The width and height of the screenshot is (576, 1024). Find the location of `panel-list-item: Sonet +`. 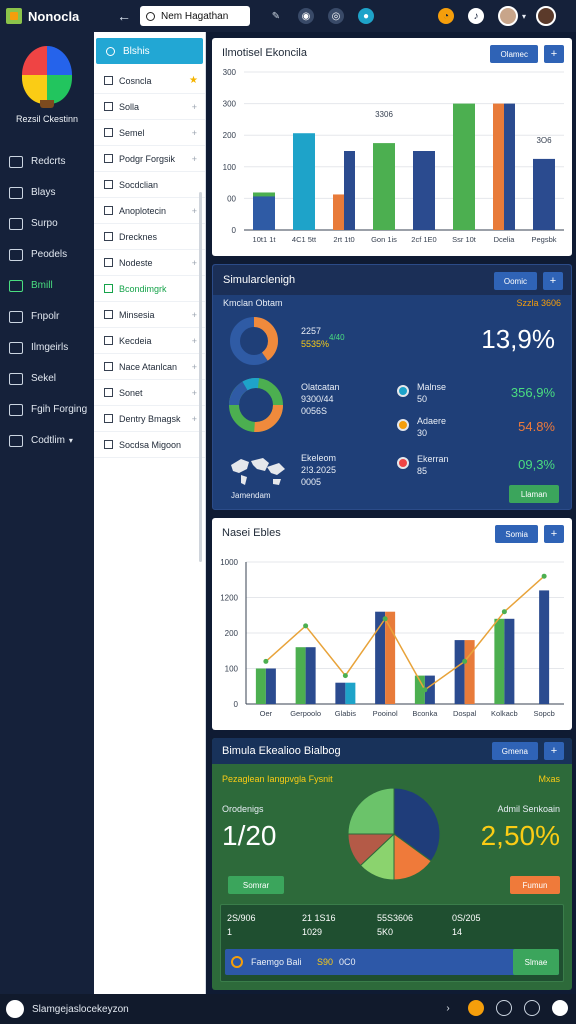

panel-list-item: Sonet + is located at coordinates (149, 393).